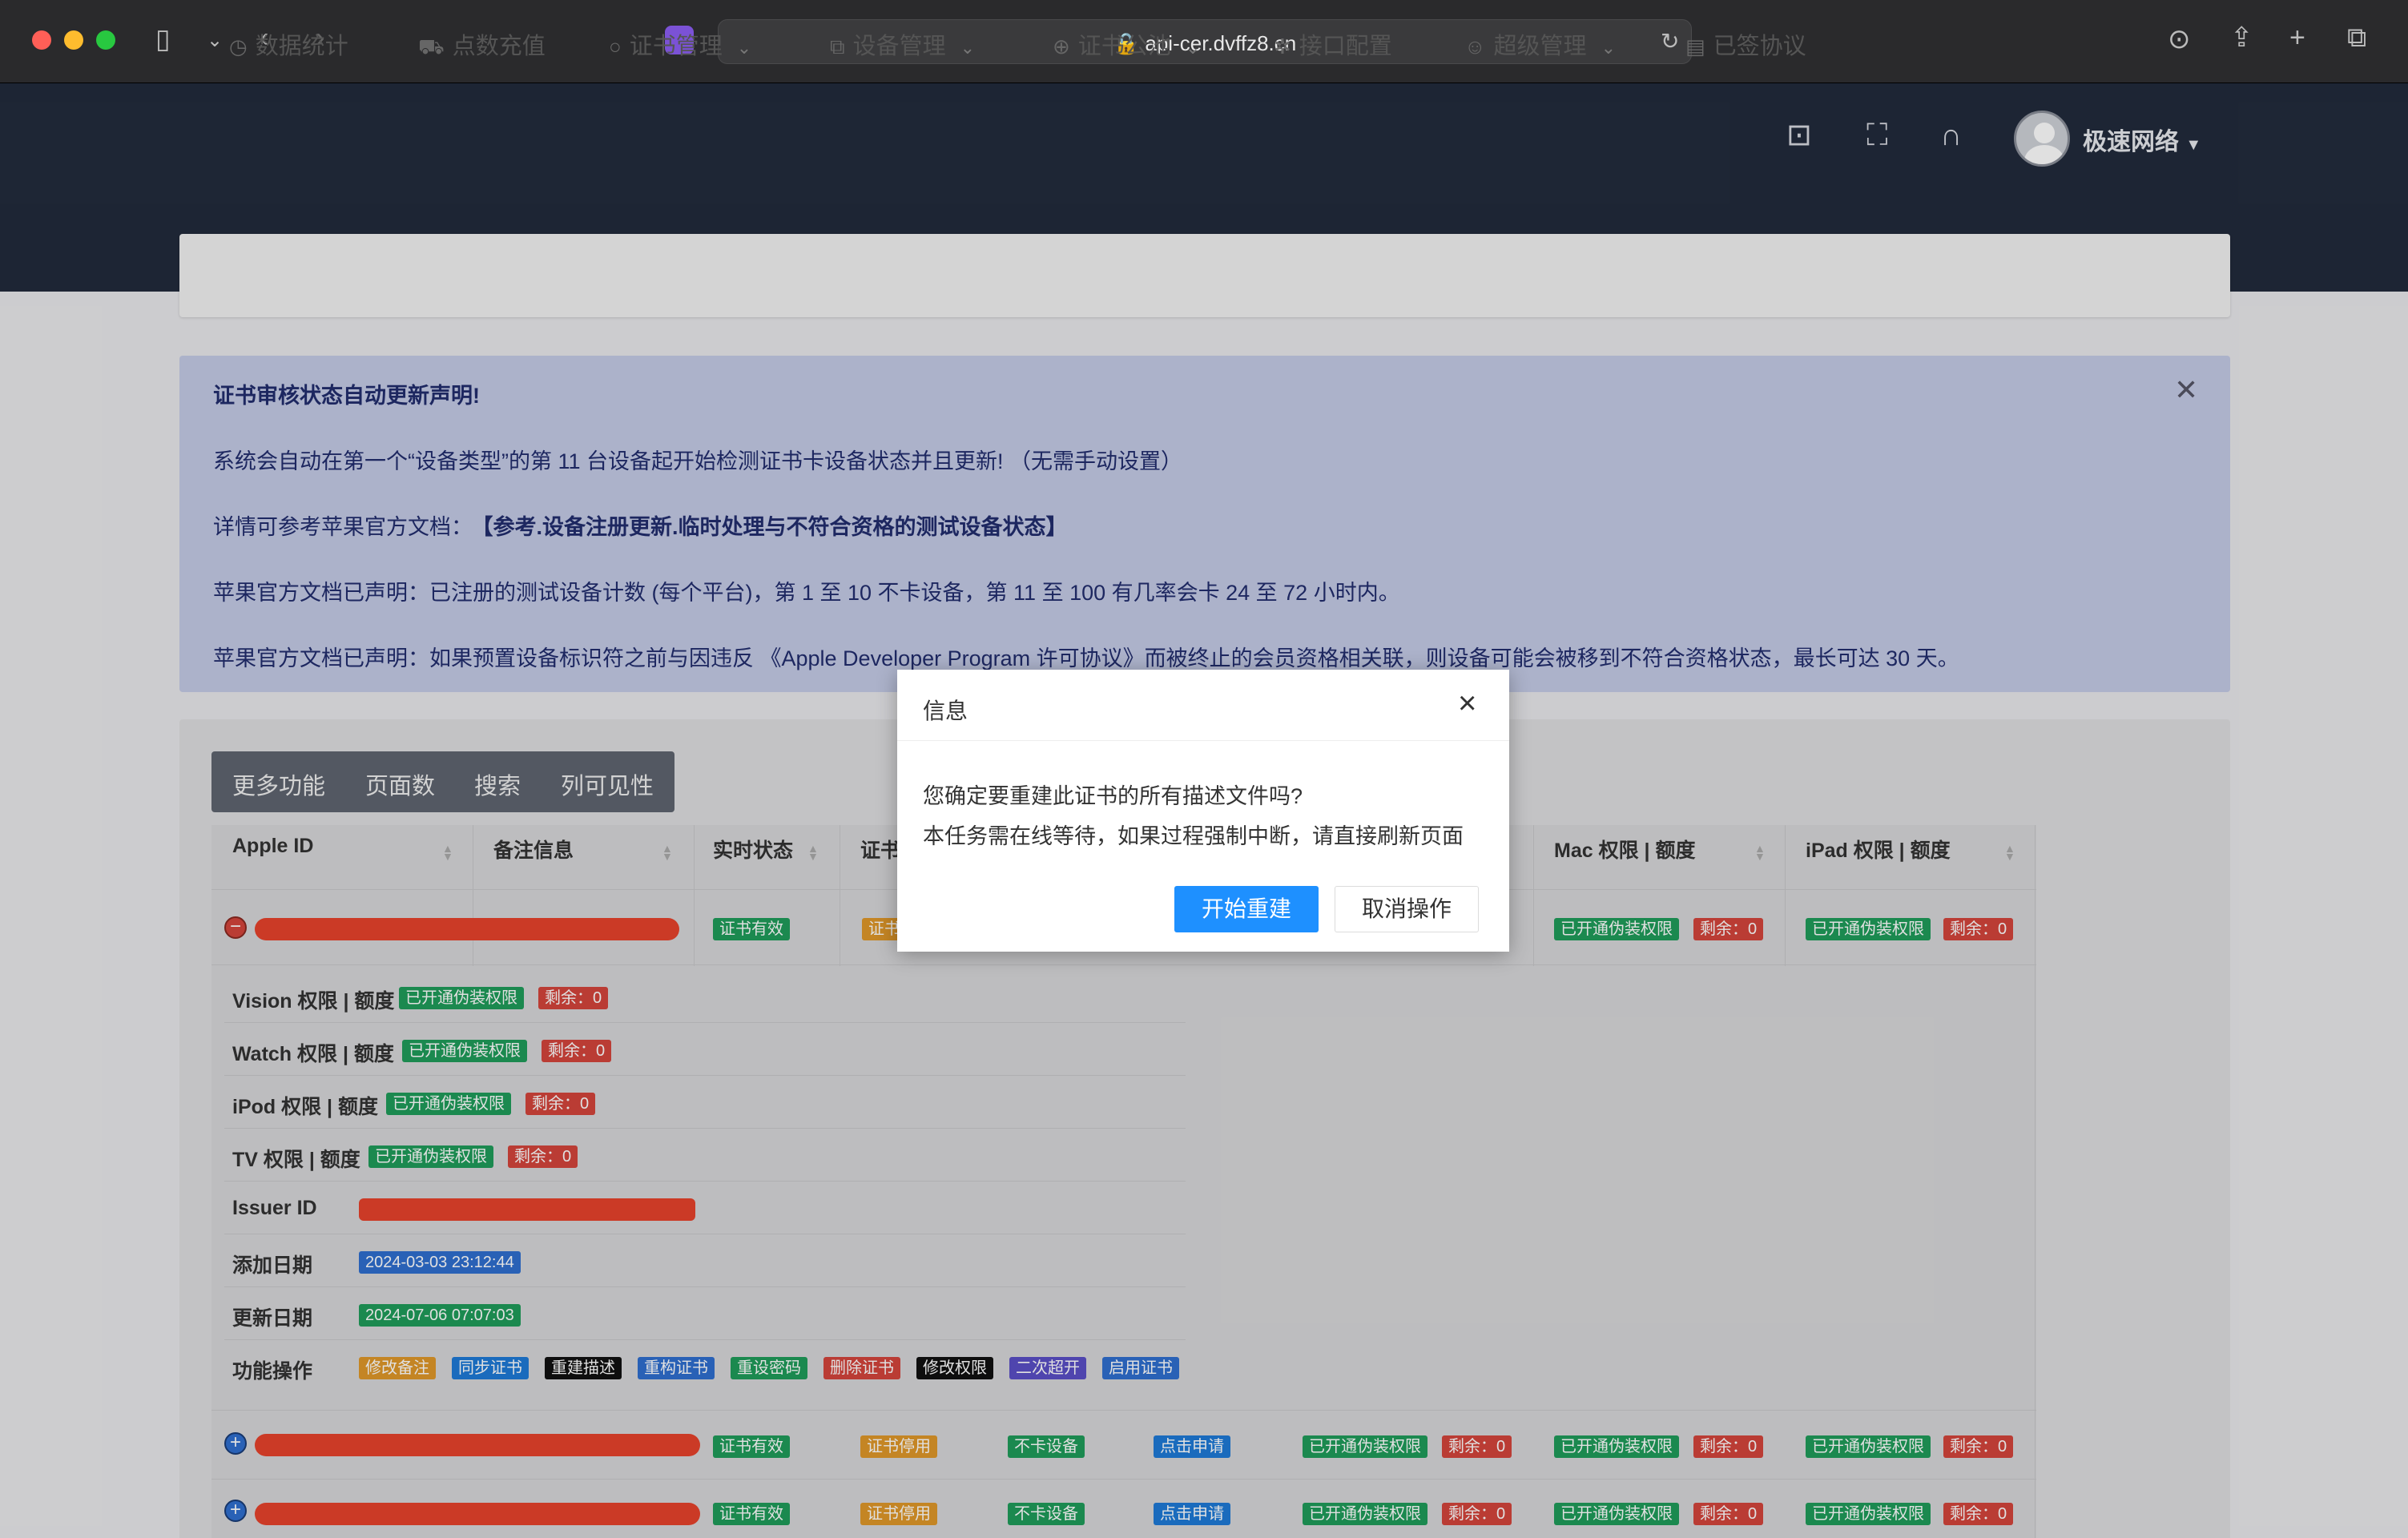 This screenshot has height=1538, width=2408. What do you see at coordinates (431, 46) in the screenshot?
I see `cart-icon: ⛟` at bounding box center [431, 46].